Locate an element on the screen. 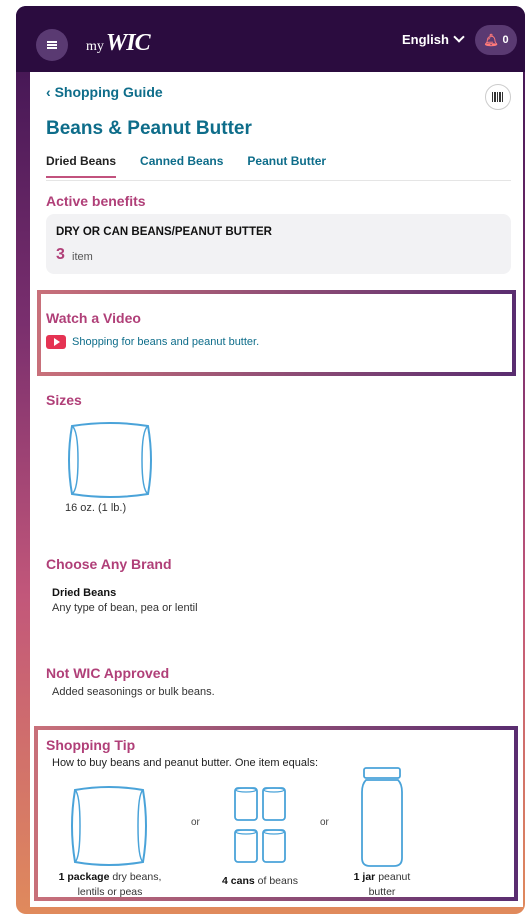 Image resolution: width=531 pixels, height=919 pixels. benefit-unit: item is located at coordinates (82, 257).